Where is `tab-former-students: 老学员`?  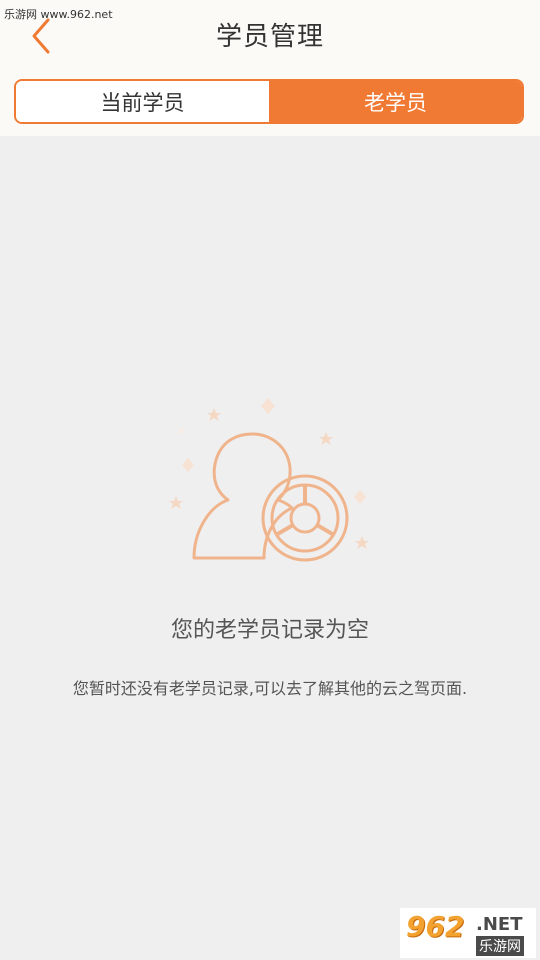
tab-former-students: 老学员 is located at coordinates (395, 101).